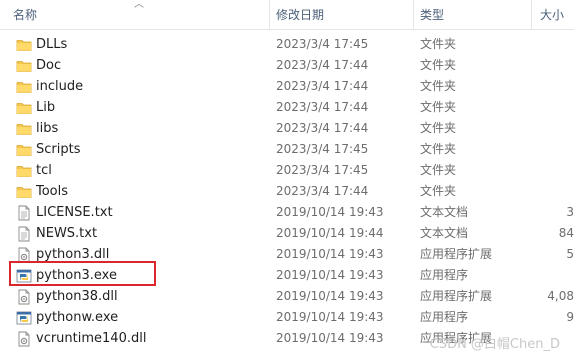  I want to click on file-row-dlls: DLLs 2023/3/4 17:45 文件夹, so click(287, 44).